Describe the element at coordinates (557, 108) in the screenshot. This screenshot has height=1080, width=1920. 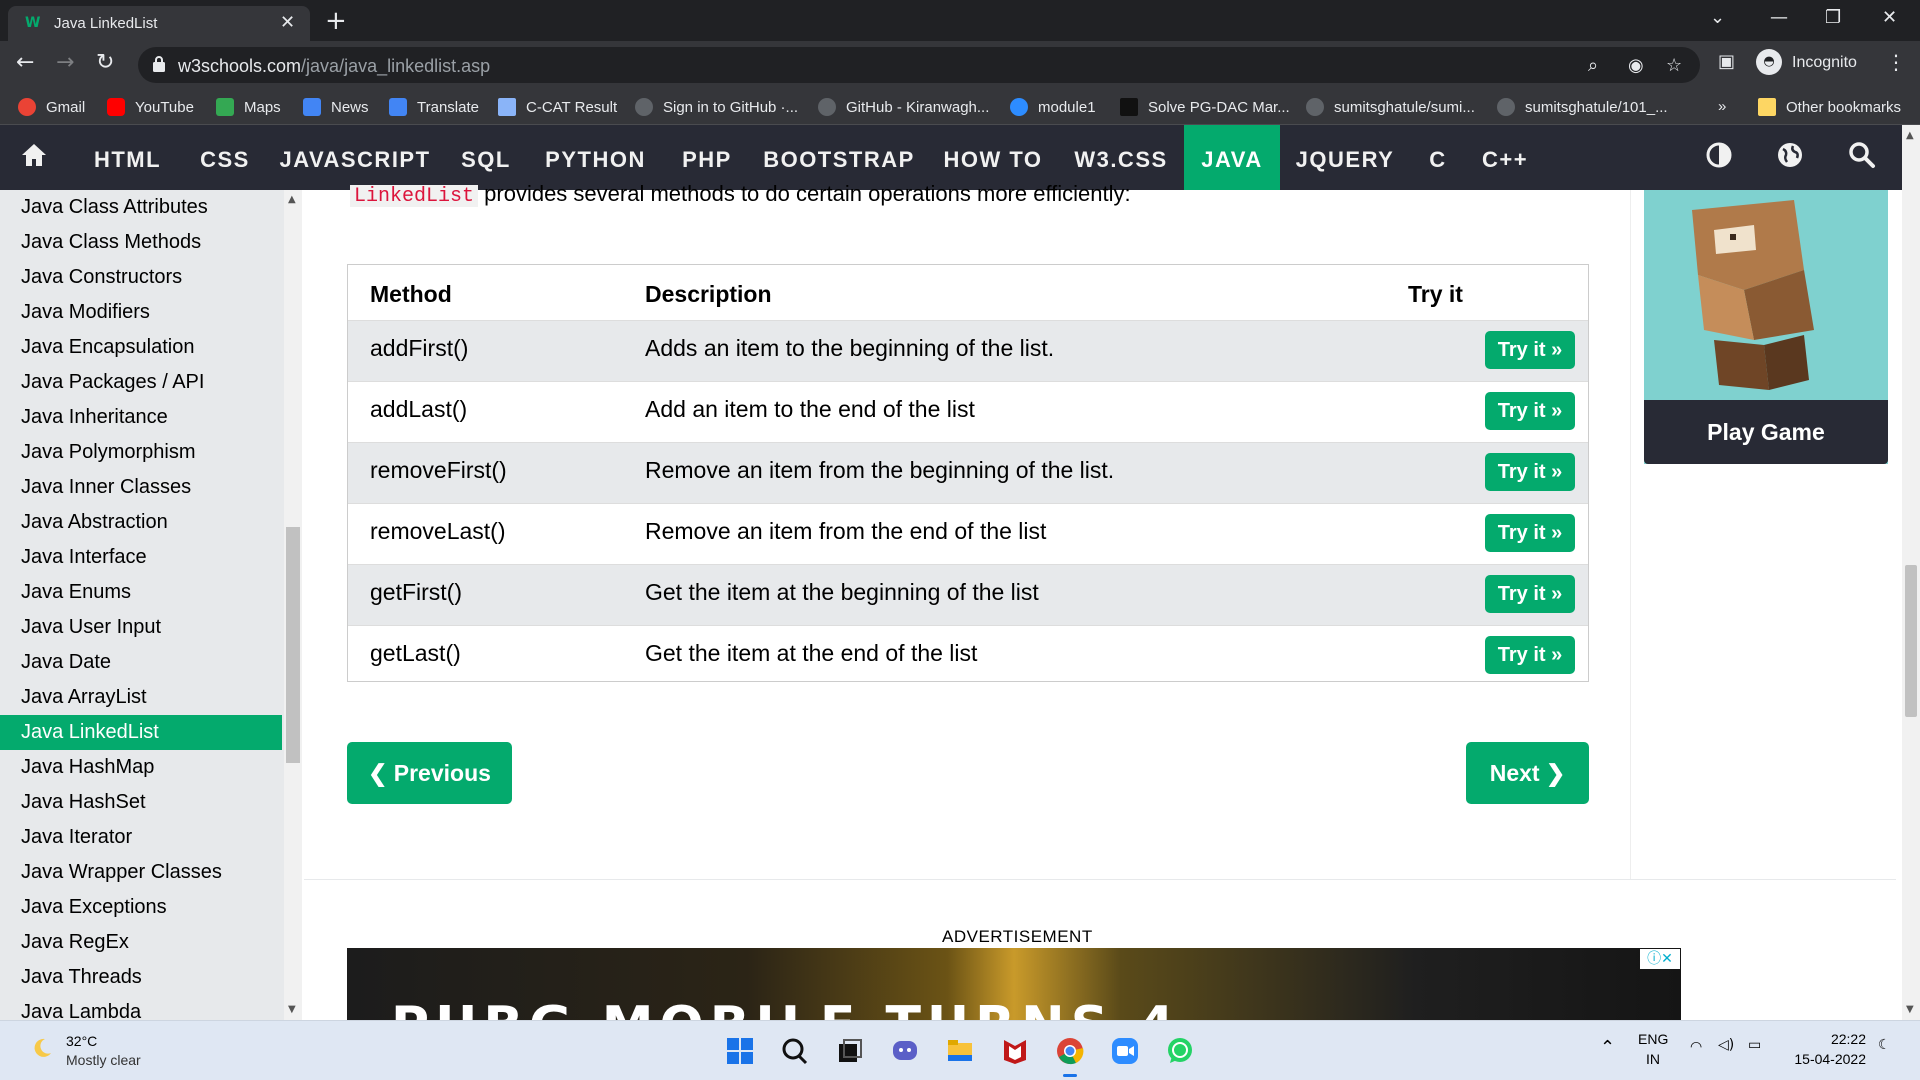
I see `bookmark-ccat: C-CAT Result` at that location.